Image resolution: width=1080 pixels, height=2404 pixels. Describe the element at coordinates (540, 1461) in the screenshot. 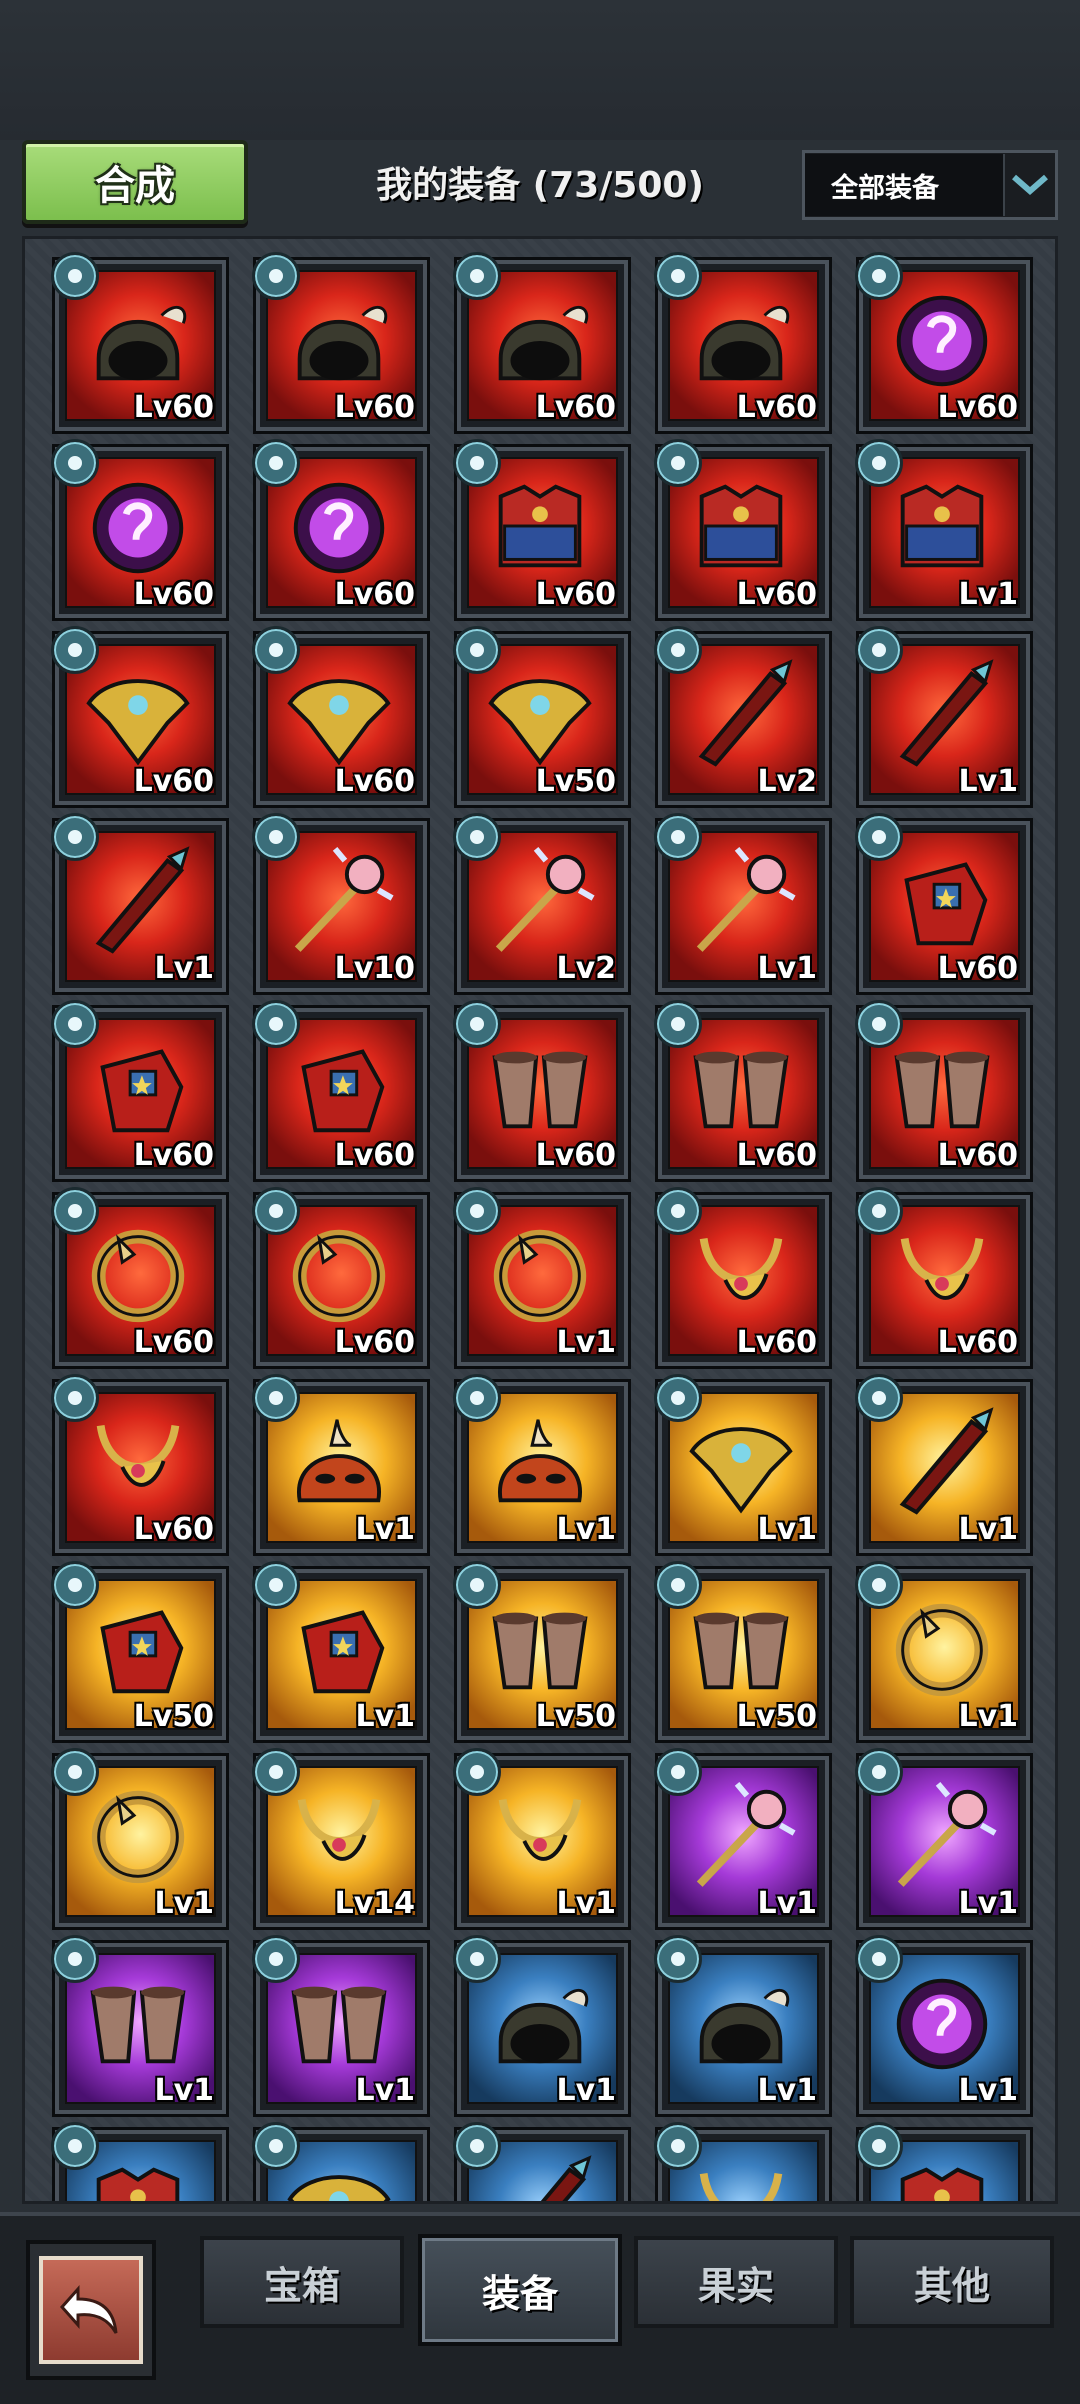

I see `mask-icon` at that location.